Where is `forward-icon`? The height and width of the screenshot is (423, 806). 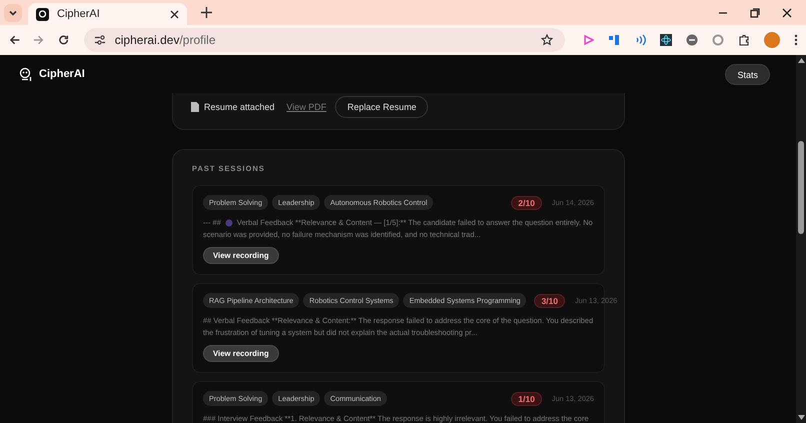 forward-icon is located at coordinates (38, 40).